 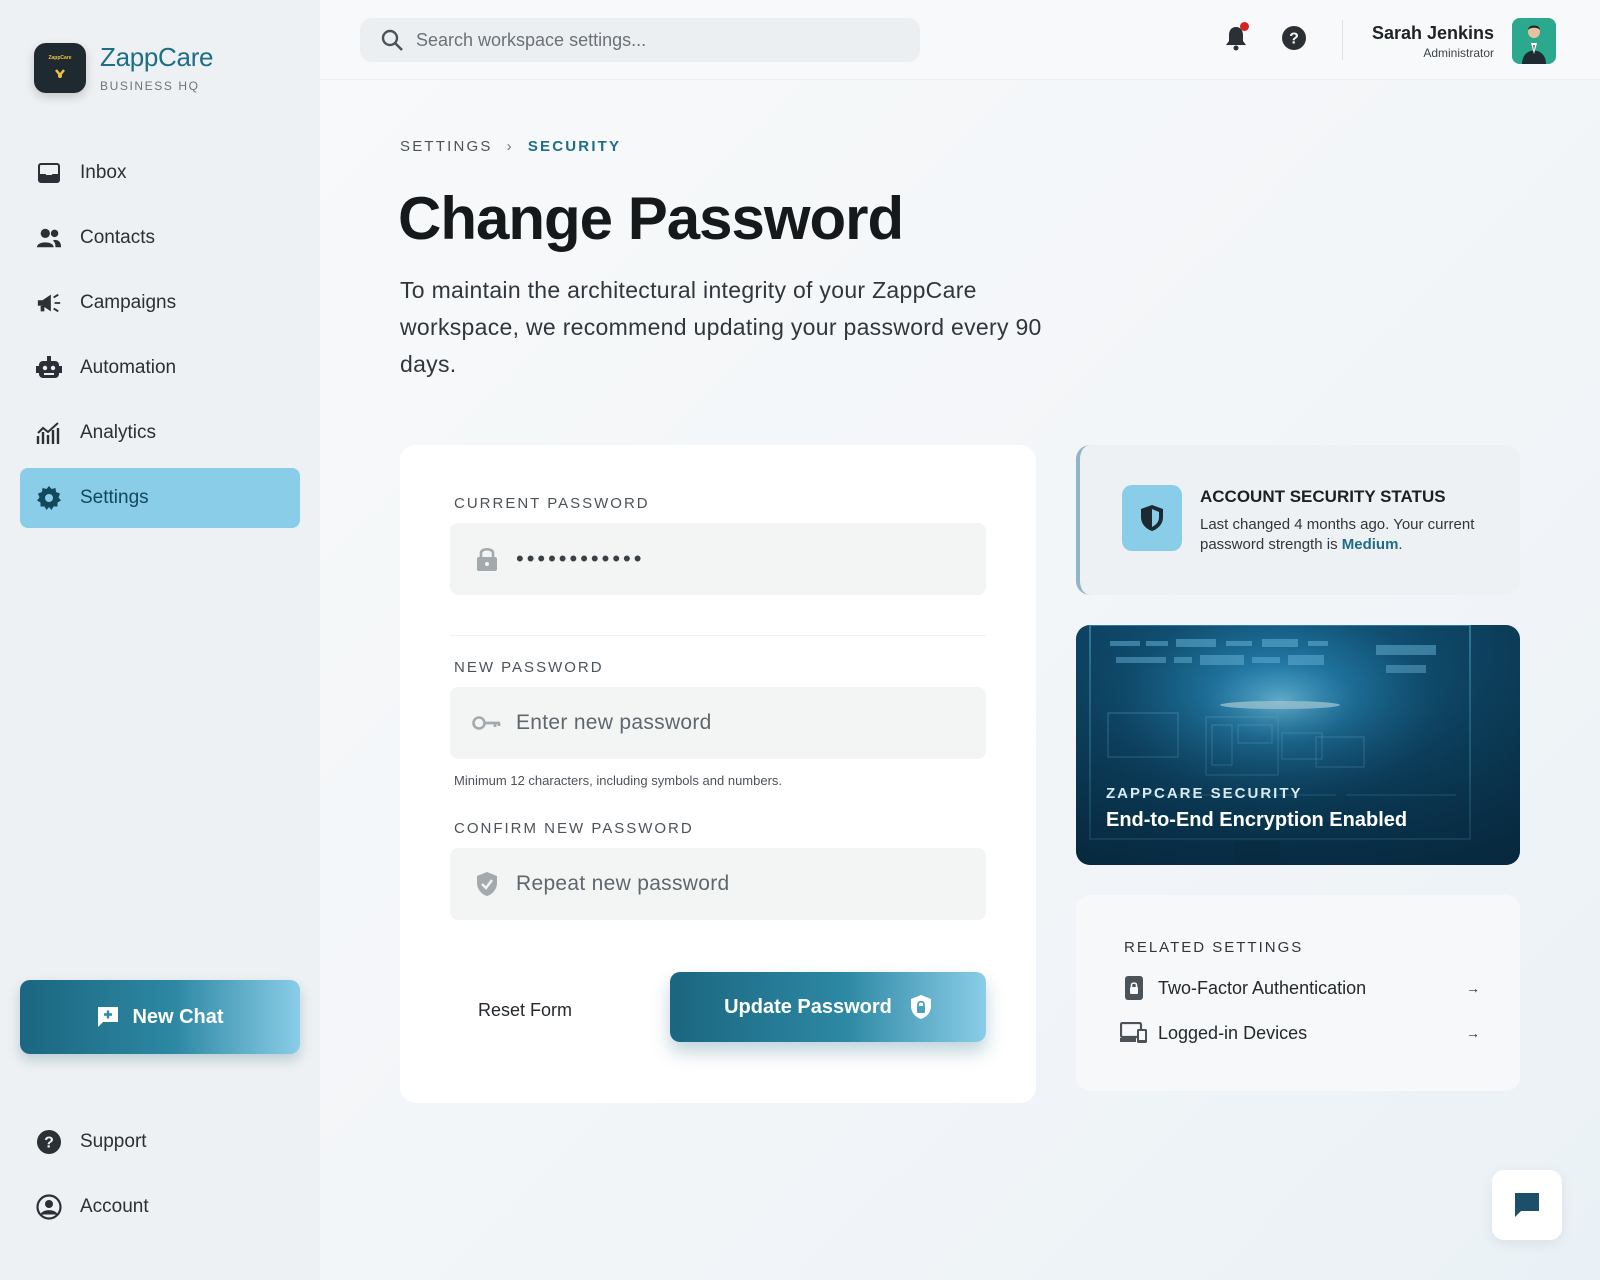 I want to click on password-strength-value: Medium, so click(x=1370, y=544).